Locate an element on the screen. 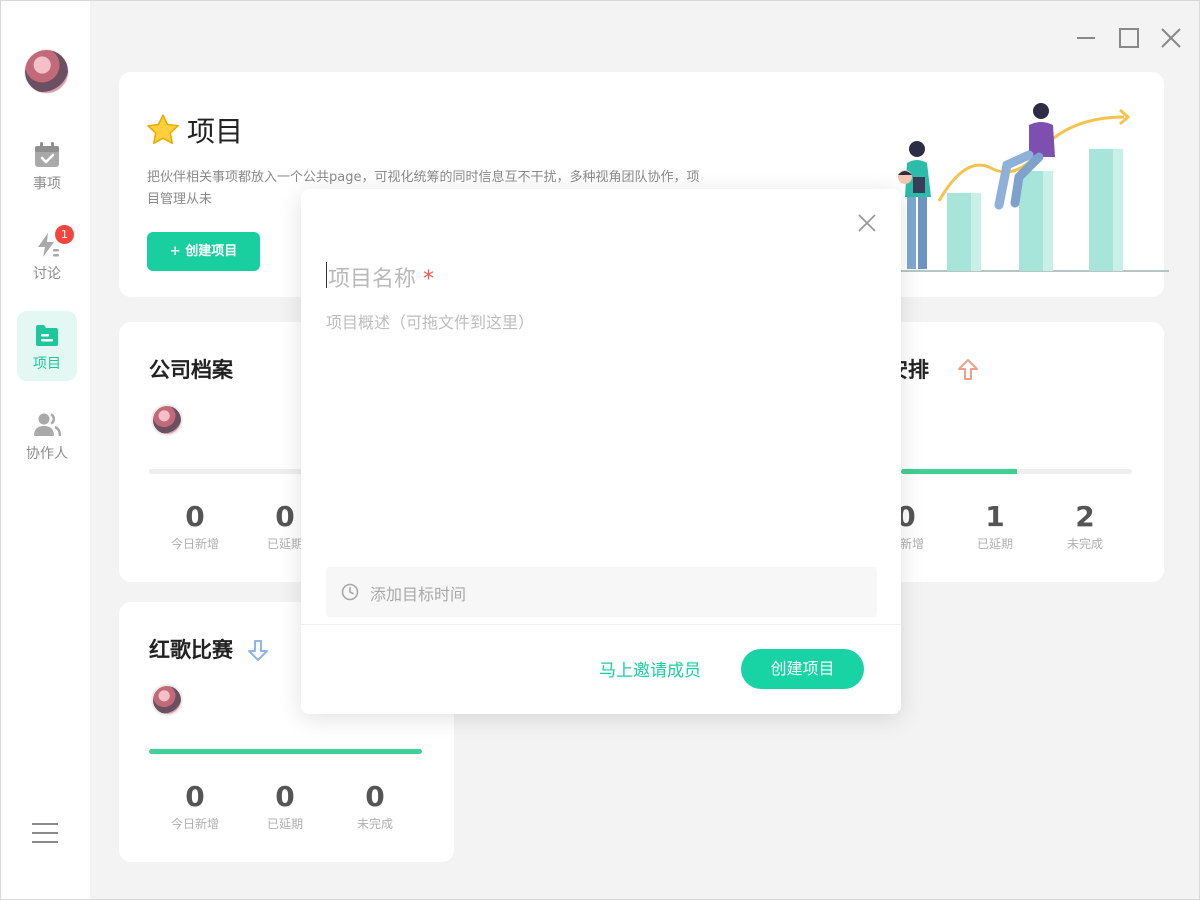 Image resolution: width=1200 pixels, height=900 pixels. sidebar-item-label: 事项 is located at coordinates (47, 184).